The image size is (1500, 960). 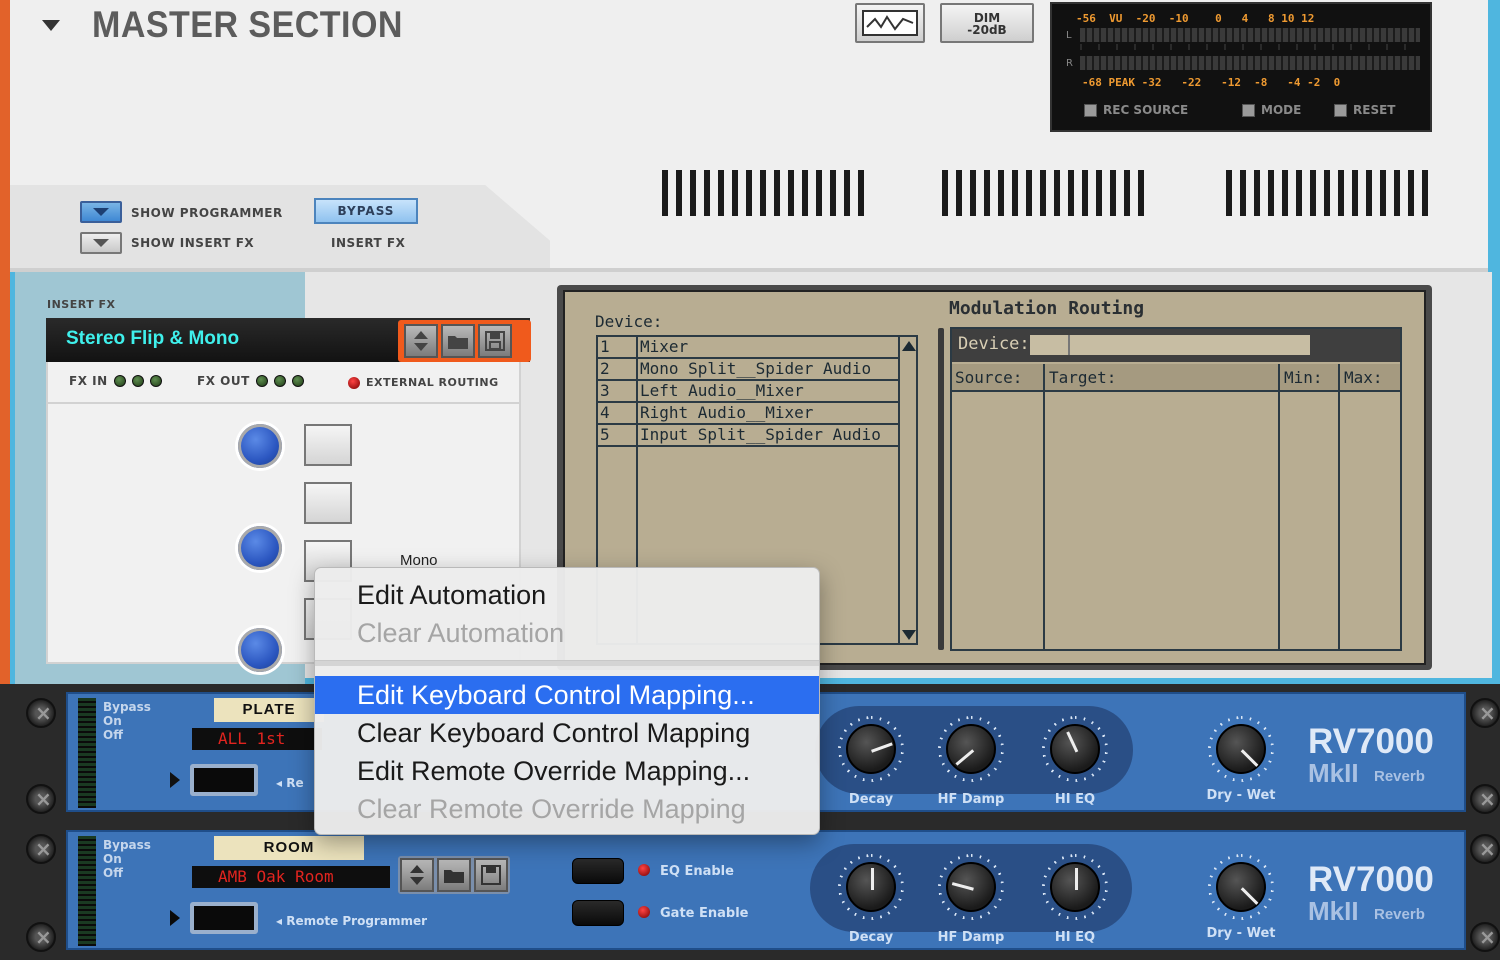 I want to click on gate-enable-led, so click(x=644, y=912).